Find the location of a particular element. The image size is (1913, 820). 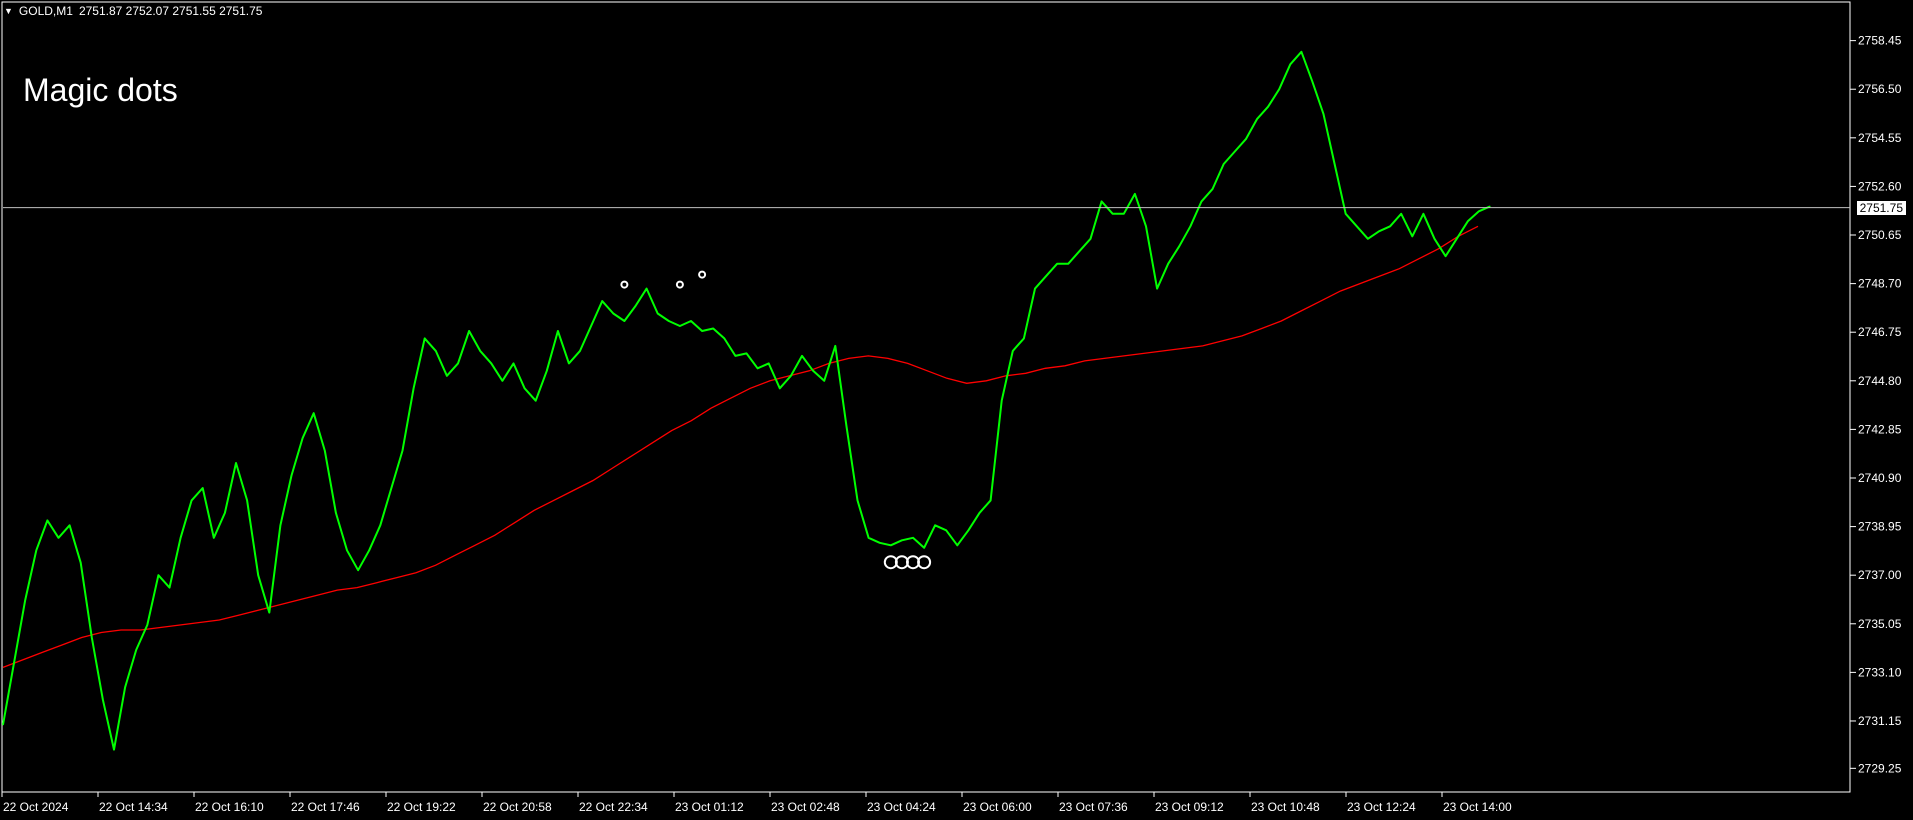

indicator-overlay-text: Magic dots is located at coordinates (100, 90).